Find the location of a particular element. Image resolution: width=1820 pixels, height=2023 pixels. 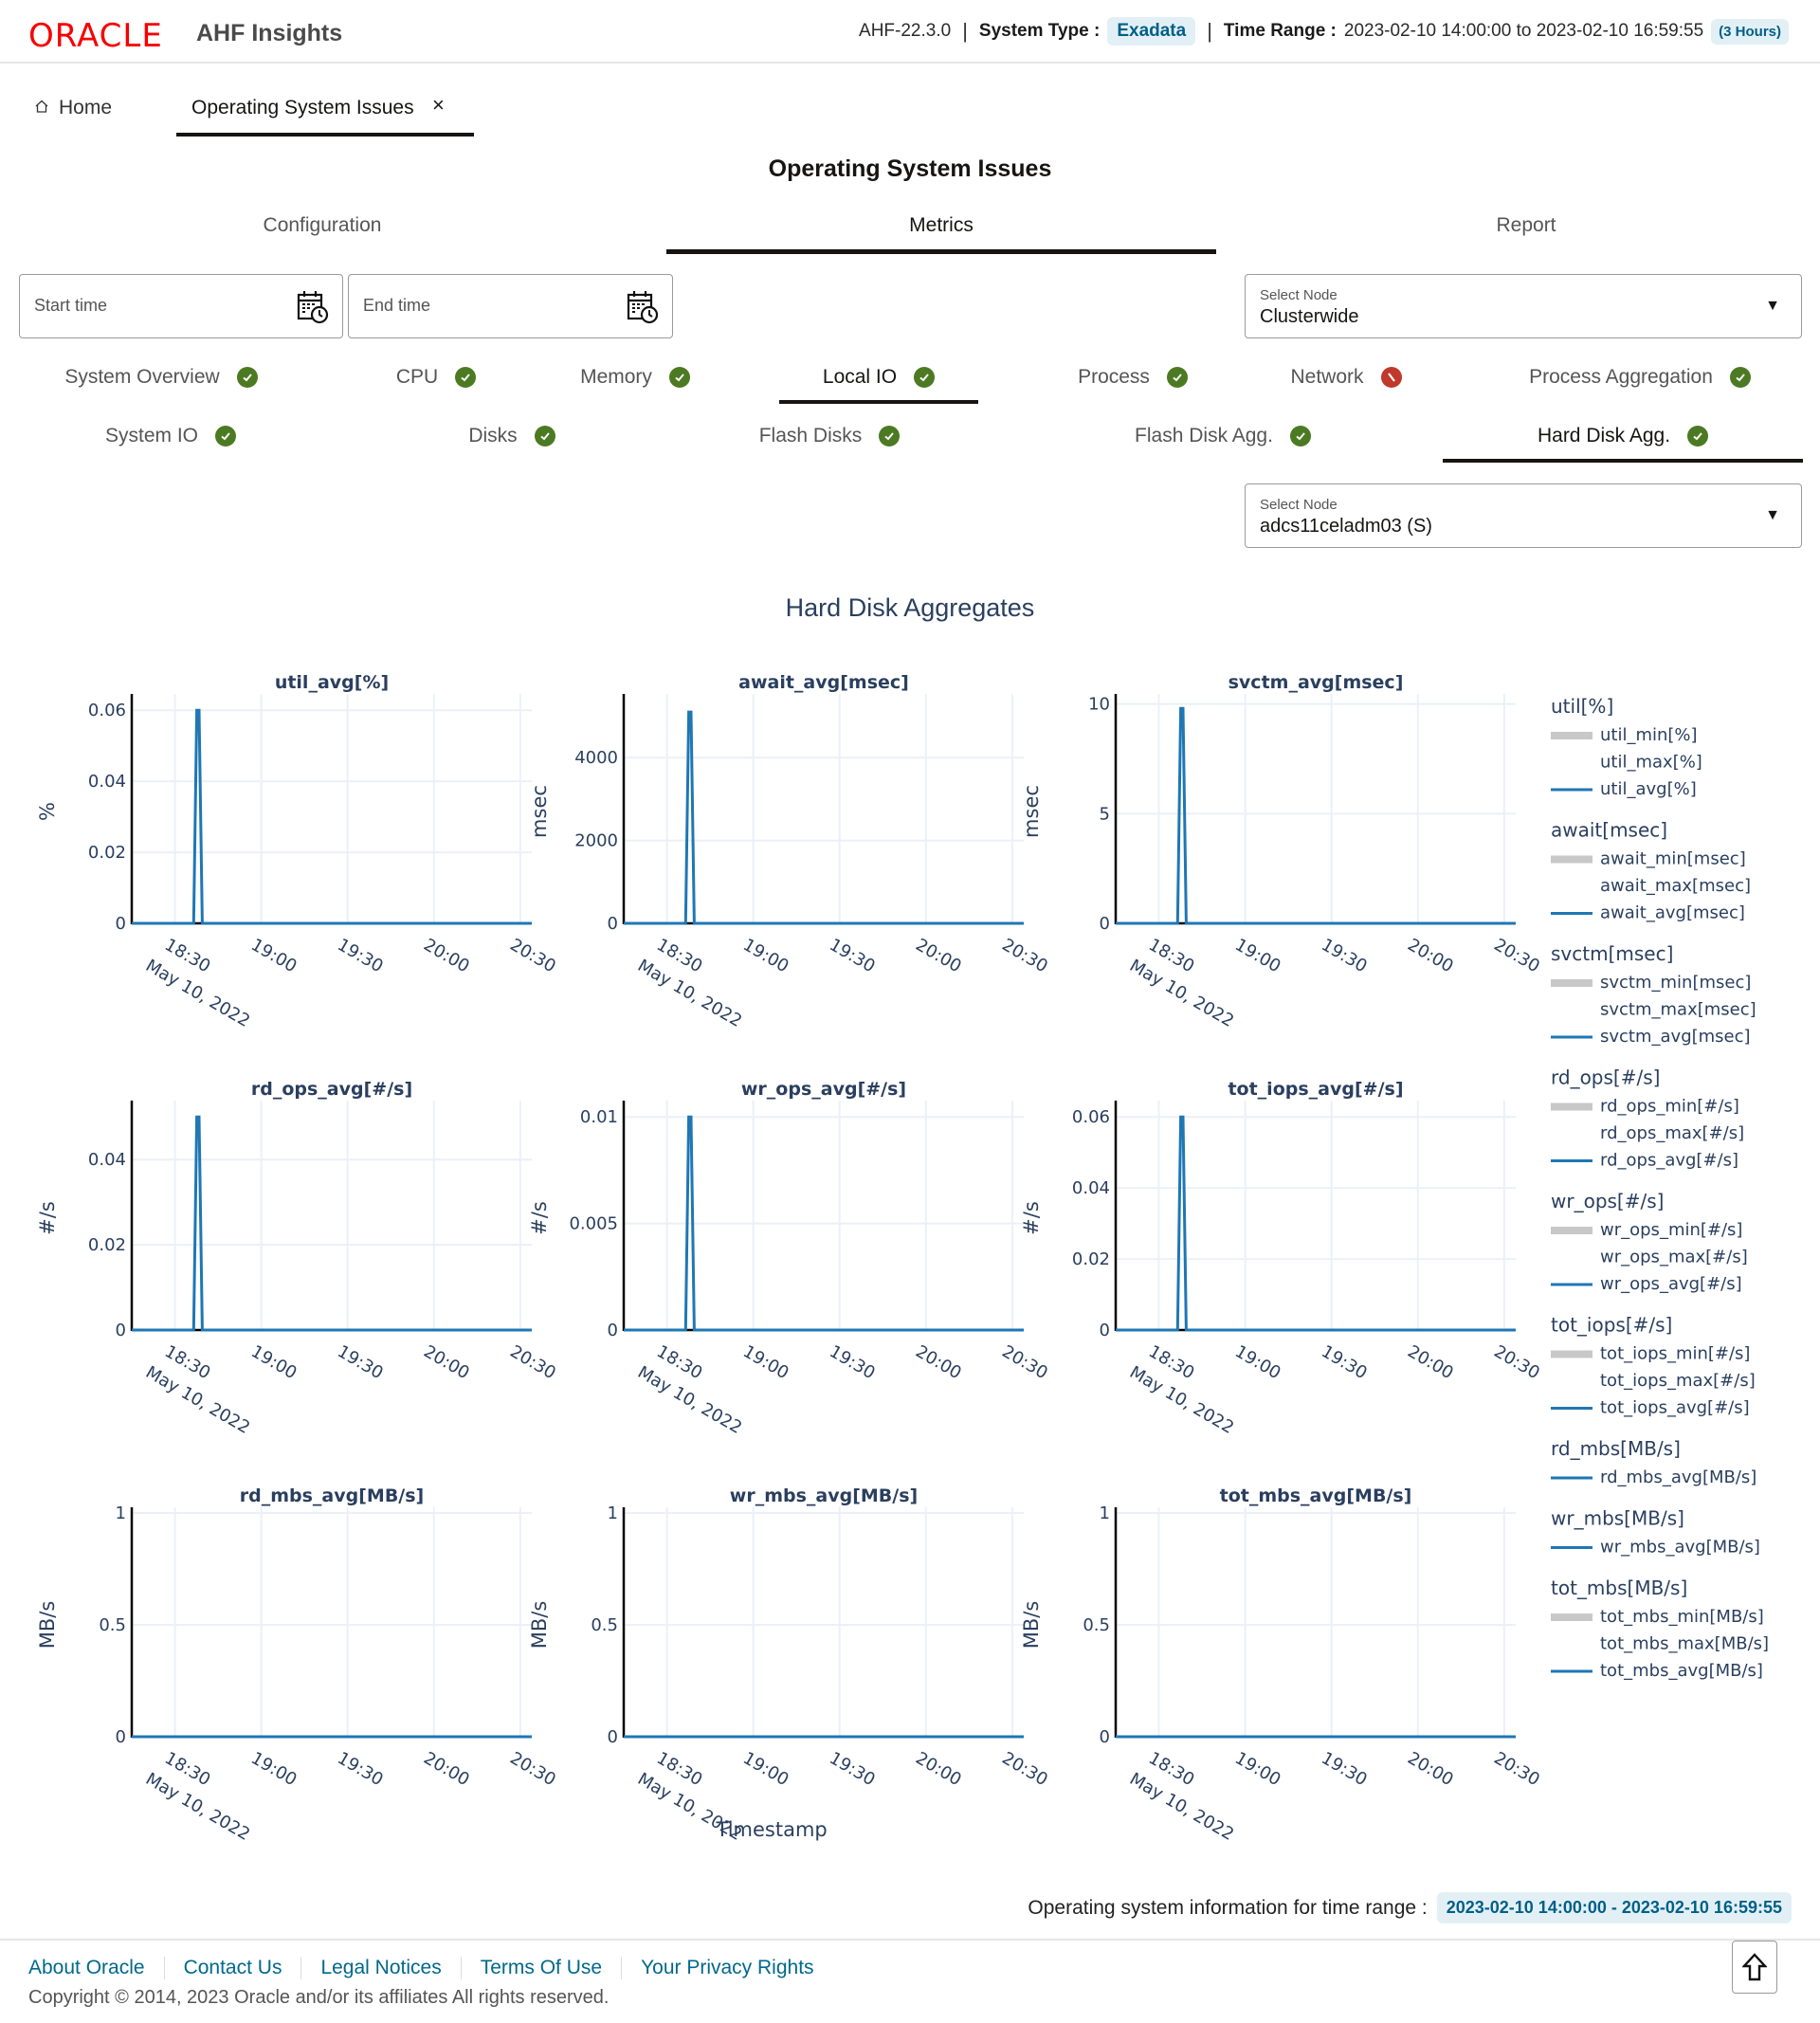

x-axis-title: Timestamp is located at coordinates (772, 1830).